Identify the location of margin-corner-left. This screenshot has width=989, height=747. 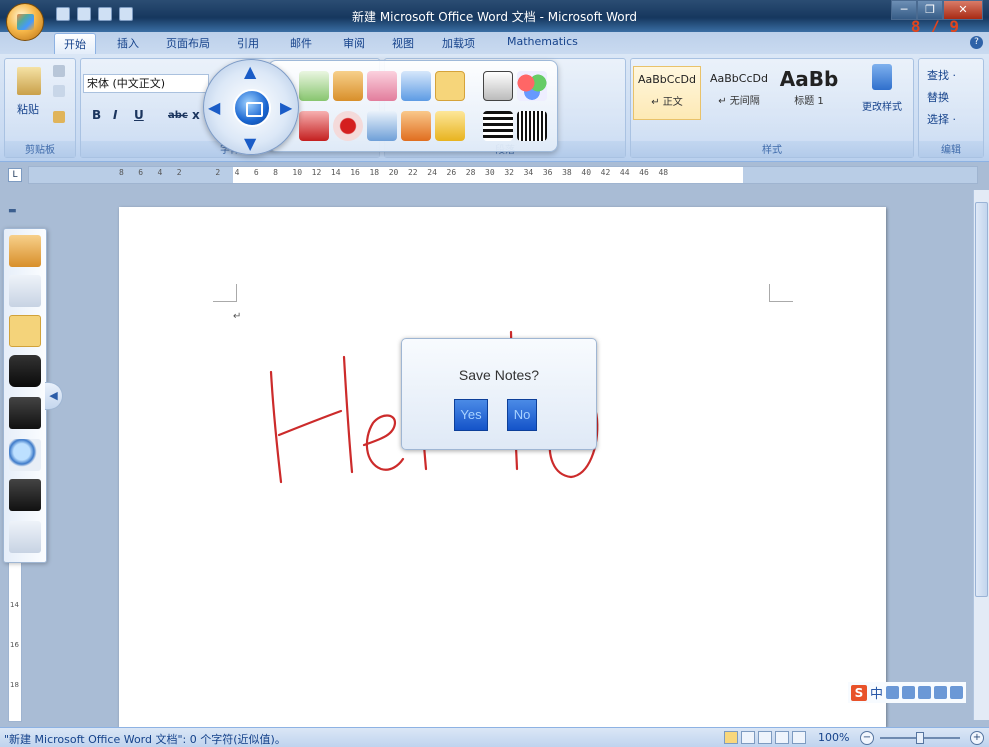
(225, 293).